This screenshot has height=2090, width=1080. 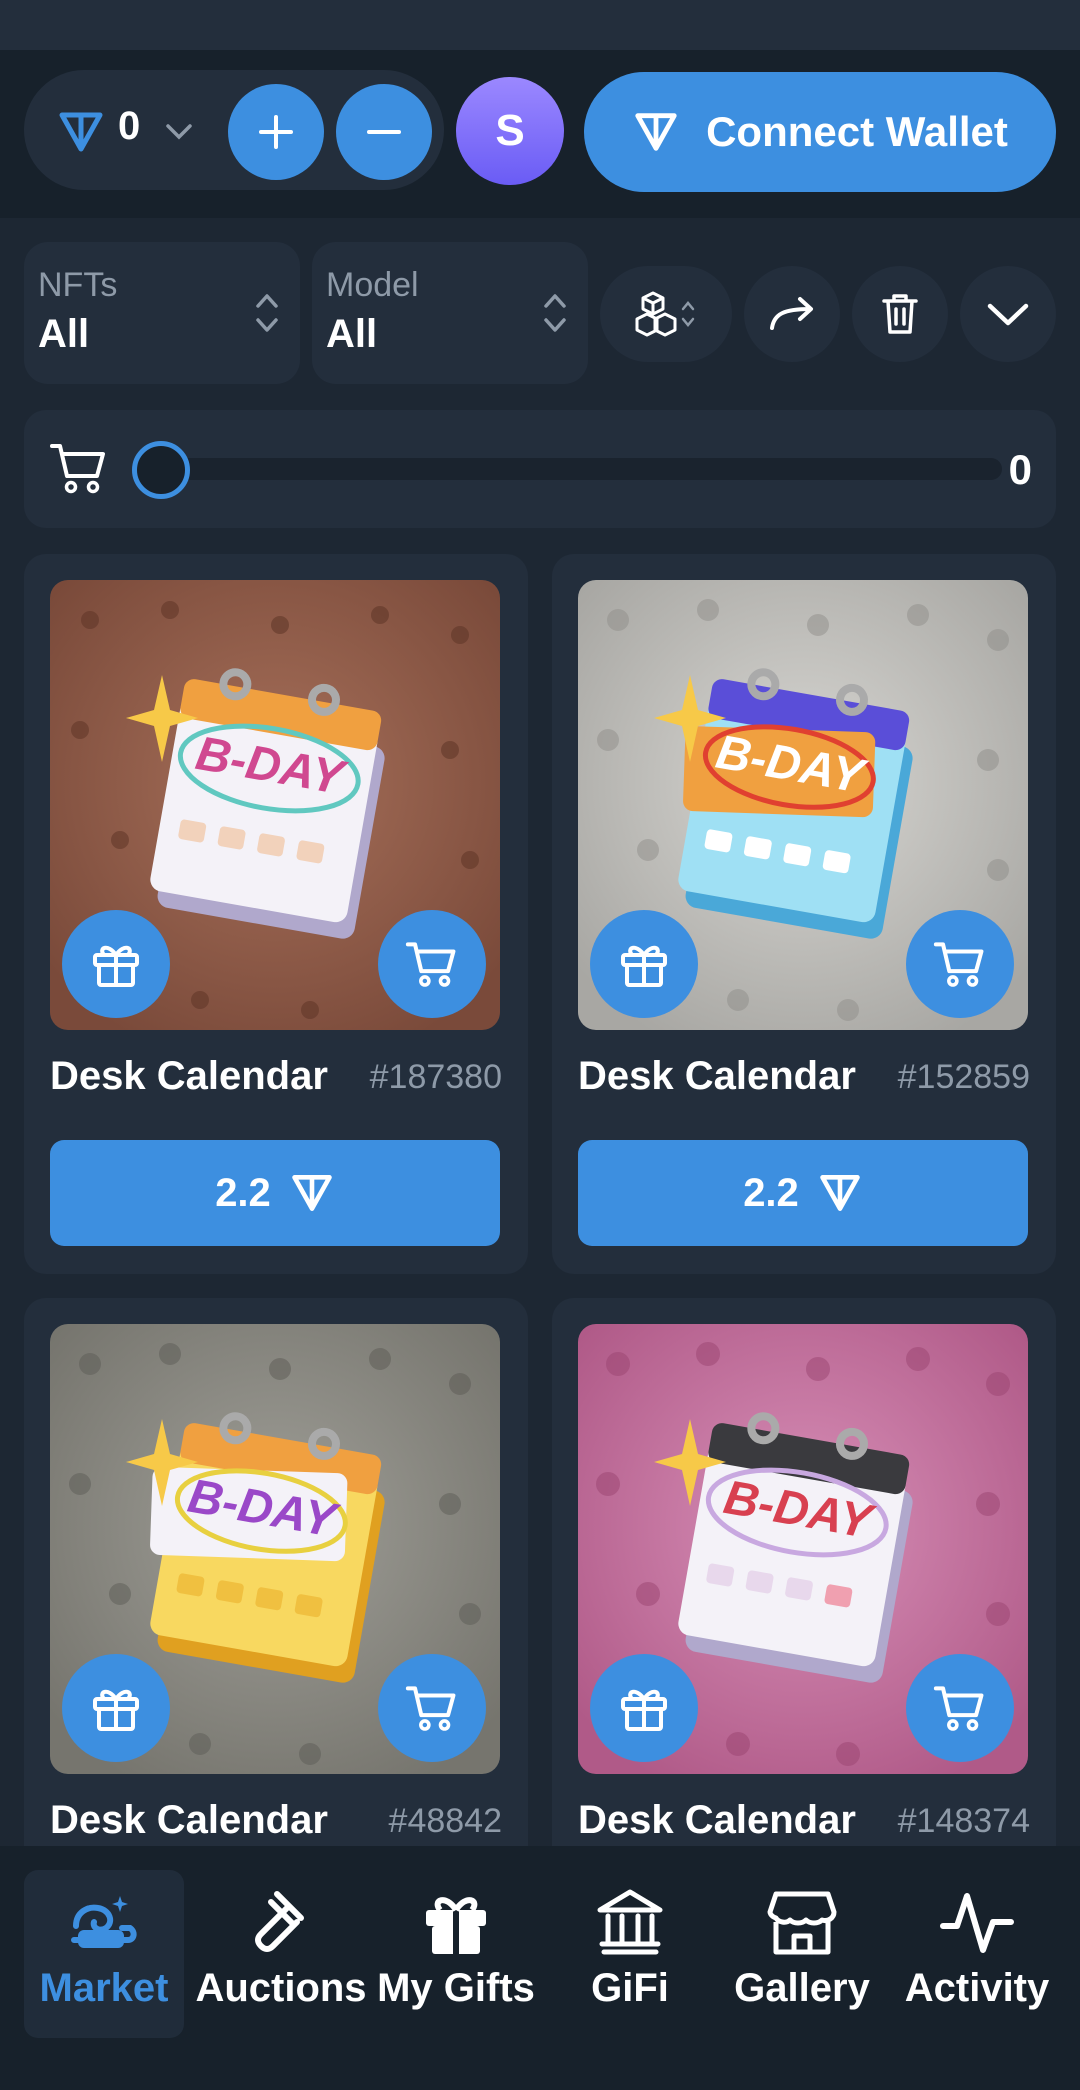 I want to click on forward-arrow-icon, so click(x=791, y=313).